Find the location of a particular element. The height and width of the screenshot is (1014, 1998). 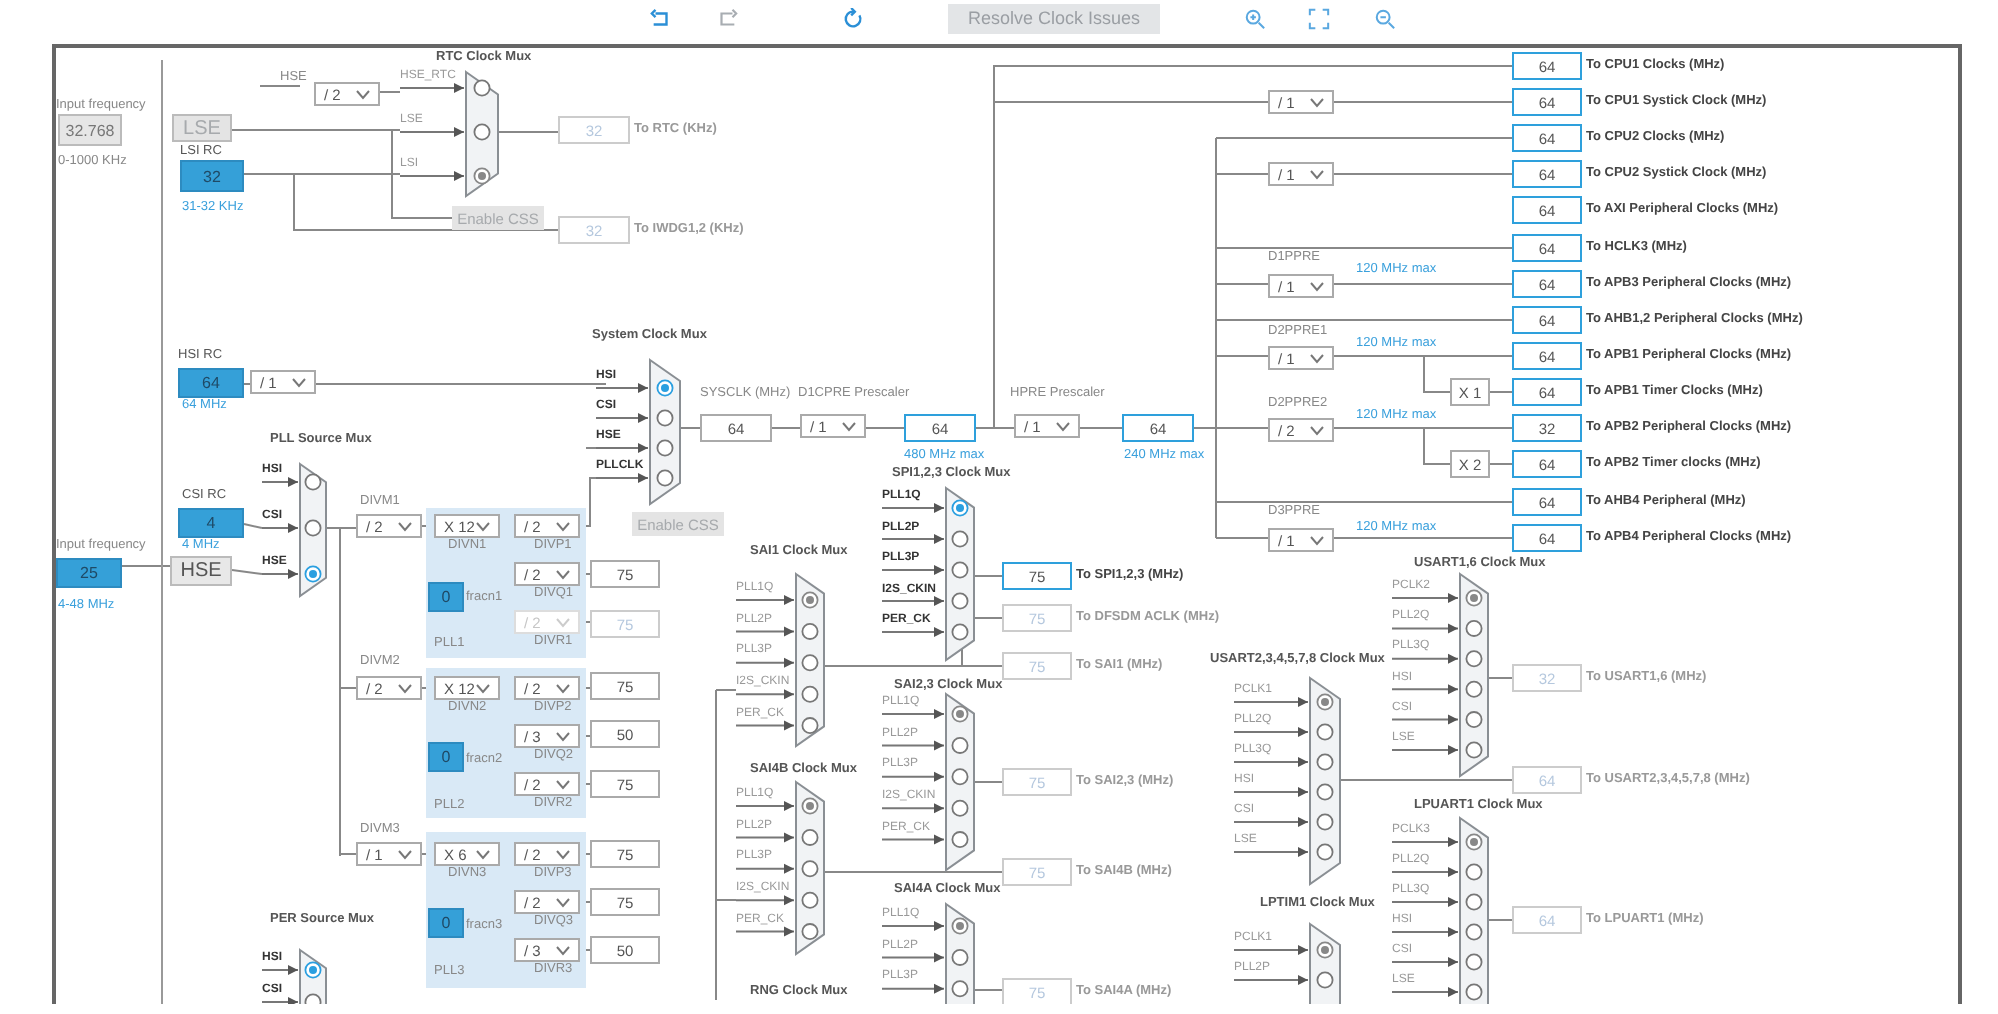

redo-icon is located at coordinates (727, 18).